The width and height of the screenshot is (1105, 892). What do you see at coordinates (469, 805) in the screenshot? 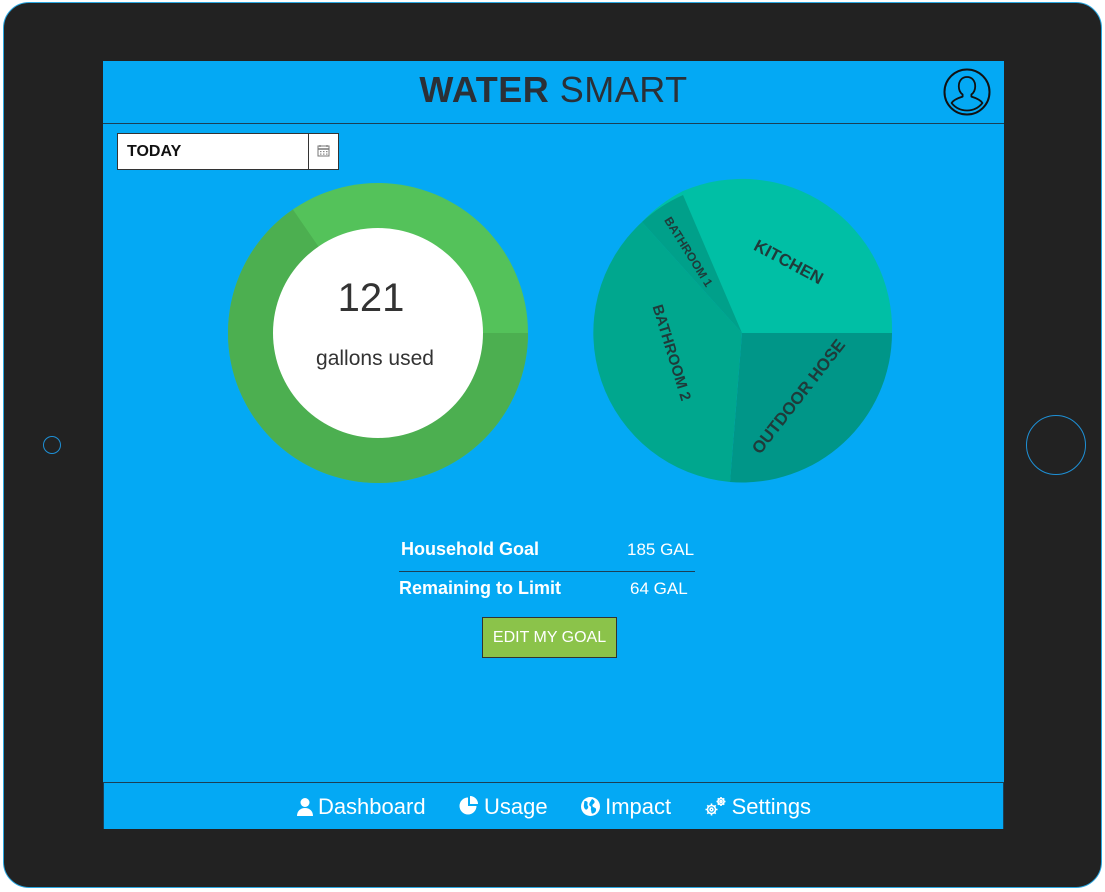
I see `pie-chart-icon` at bounding box center [469, 805].